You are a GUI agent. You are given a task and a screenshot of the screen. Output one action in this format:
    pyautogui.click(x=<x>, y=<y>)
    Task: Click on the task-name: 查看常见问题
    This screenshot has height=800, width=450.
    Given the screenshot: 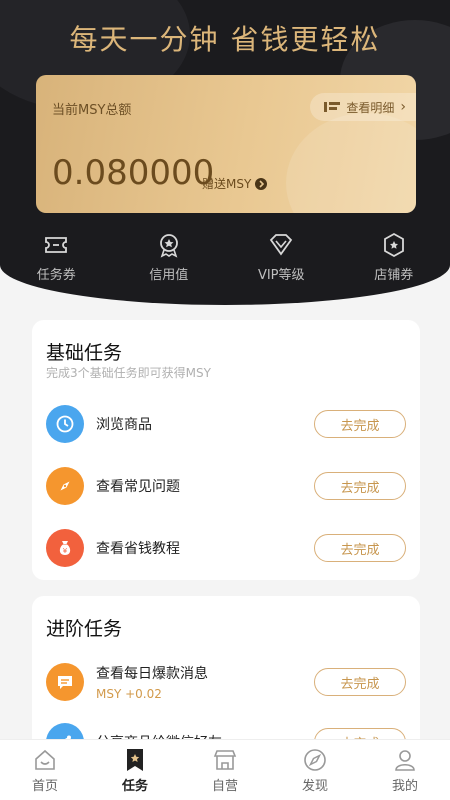 What is the action you would take?
    pyautogui.click(x=138, y=487)
    